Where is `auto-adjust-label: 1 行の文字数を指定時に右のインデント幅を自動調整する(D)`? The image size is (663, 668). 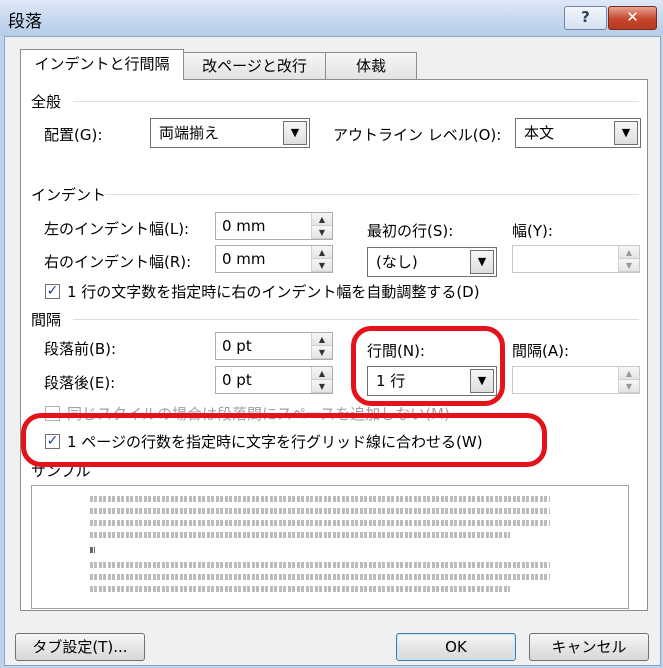 auto-adjust-label: 1 行の文字数を指定時に右のインデント幅を自動調整する(D) is located at coordinates (273, 292).